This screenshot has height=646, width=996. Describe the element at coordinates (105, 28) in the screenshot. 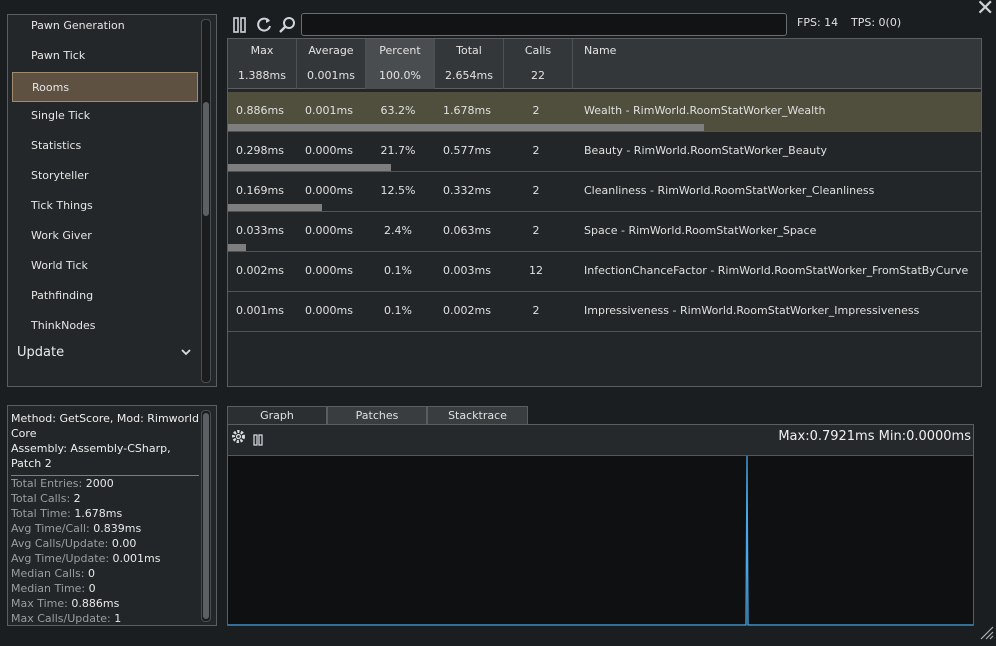

I see `sidebar-item-pawn-generation: Pawn Generation` at that location.